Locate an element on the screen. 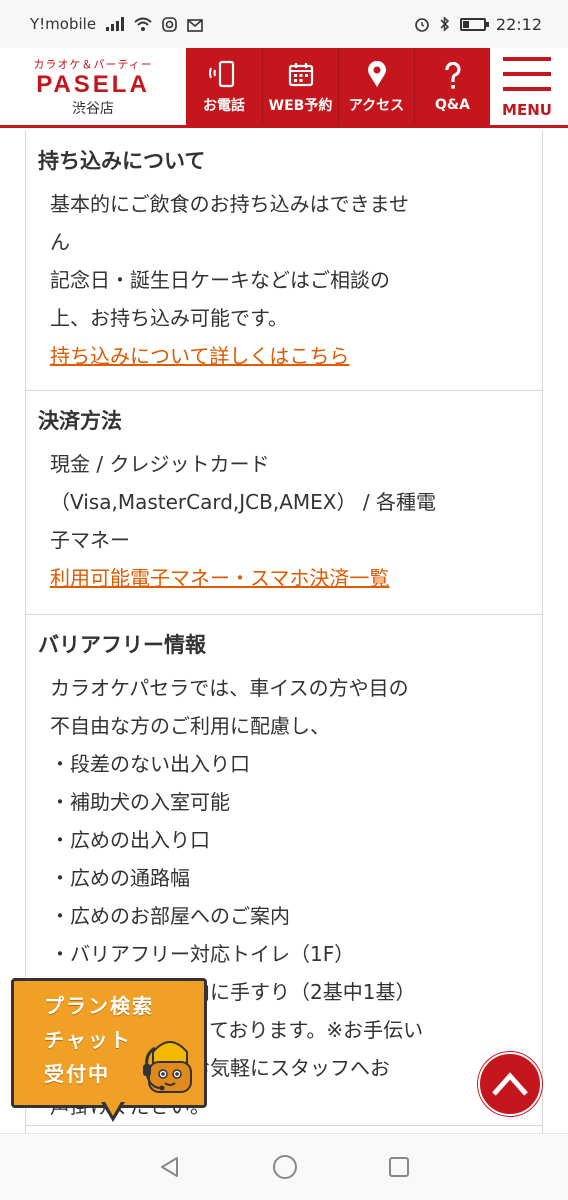 The width and height of the screenshot is (568, 1200). bring-in-title: 持ち込みについて is located at coordinates (122, 161).